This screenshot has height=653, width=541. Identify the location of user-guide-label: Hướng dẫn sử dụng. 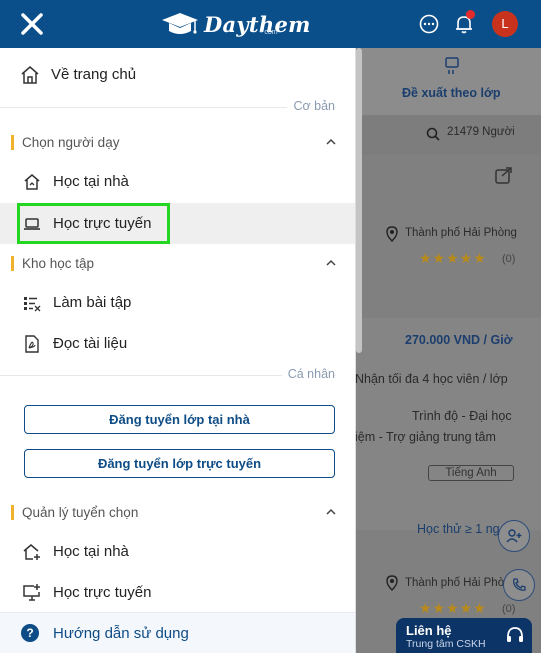
(121, 633).